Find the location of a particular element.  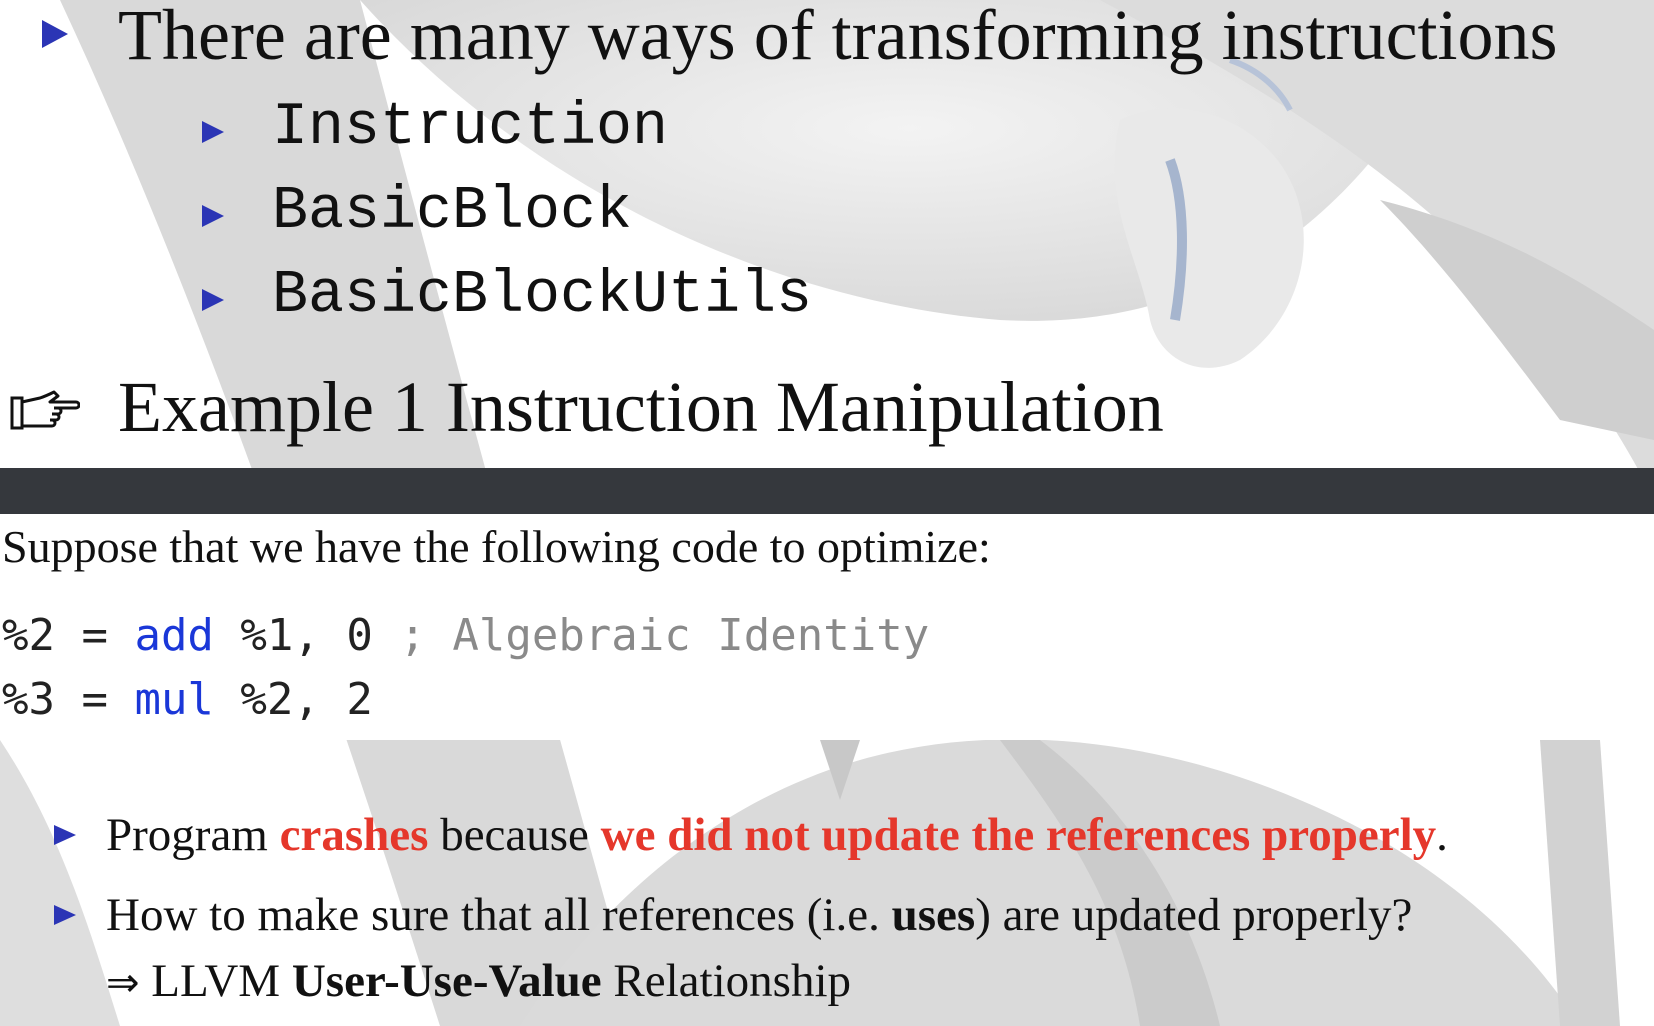

code-lhs: %3 = is located at coordinates (68, 699).